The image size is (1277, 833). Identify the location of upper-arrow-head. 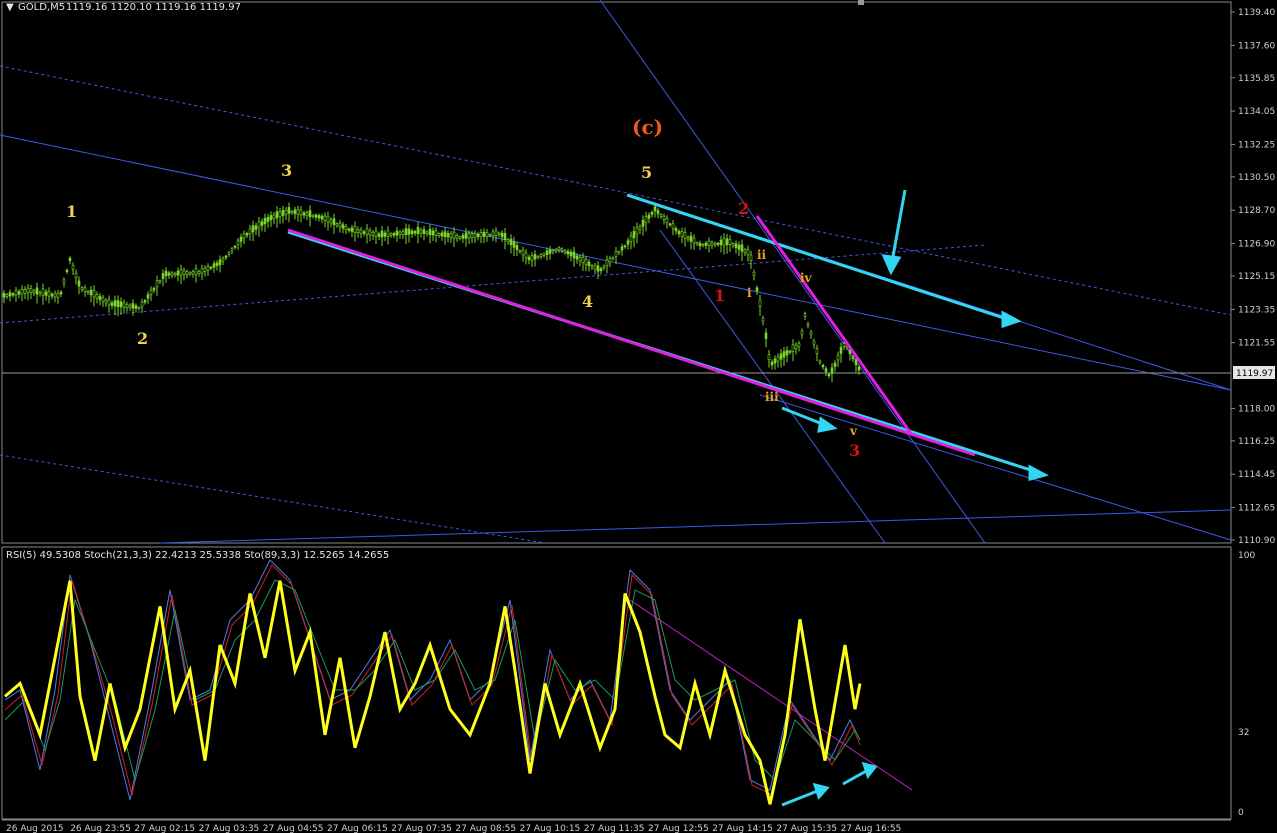
(1011, 319).